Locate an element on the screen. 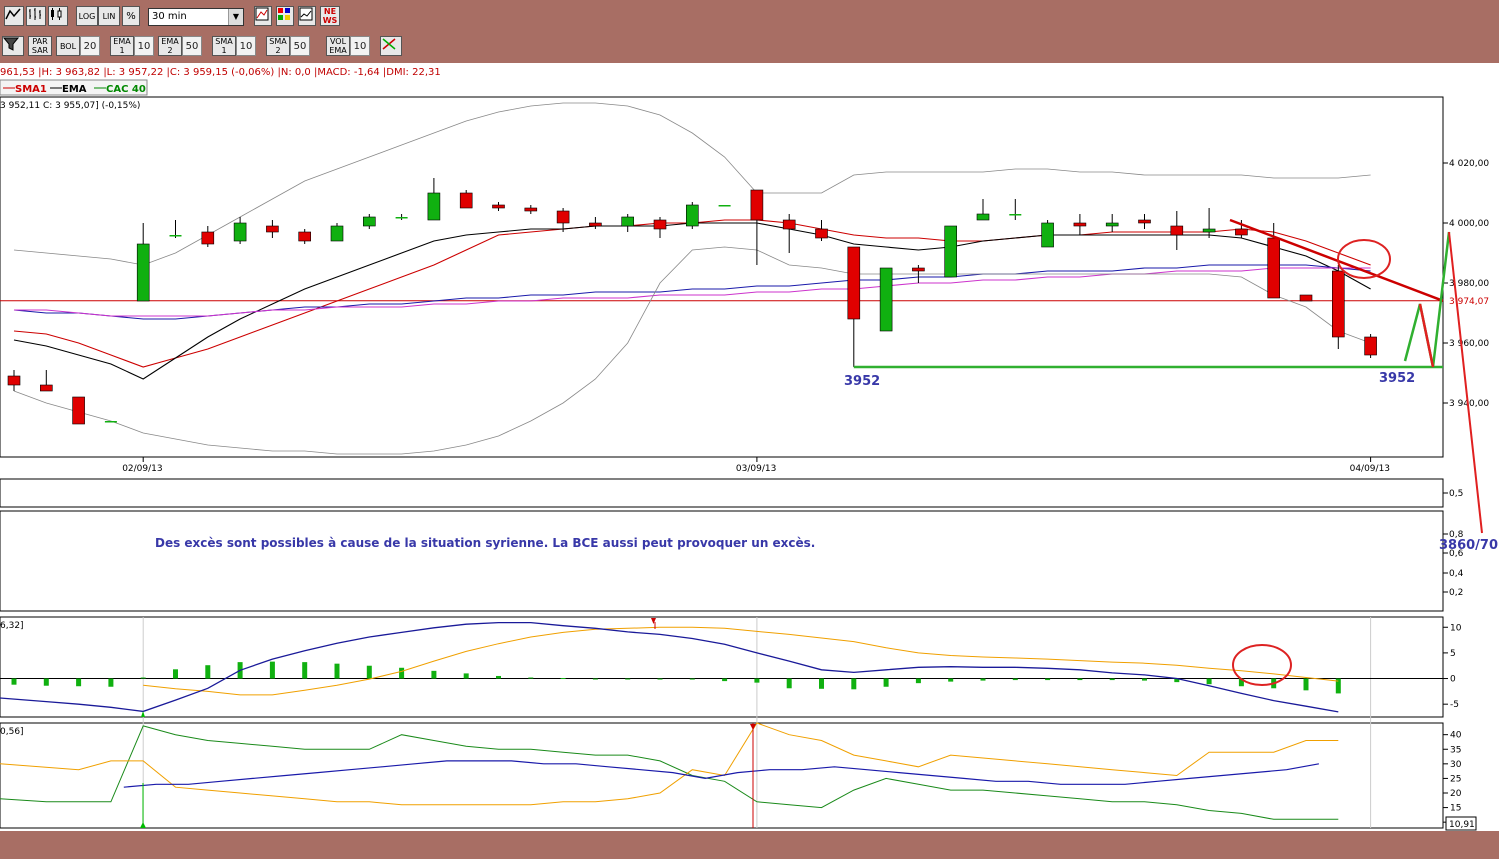 This screenshot has height=859, width=1499. news-button: NE WS is located at coordinates (330, 16).